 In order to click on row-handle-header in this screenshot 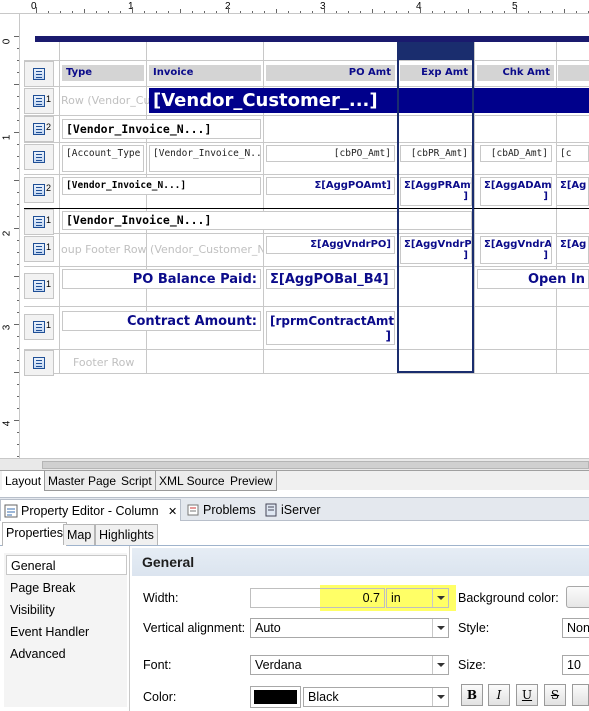, I will do `click(39, 74)`.